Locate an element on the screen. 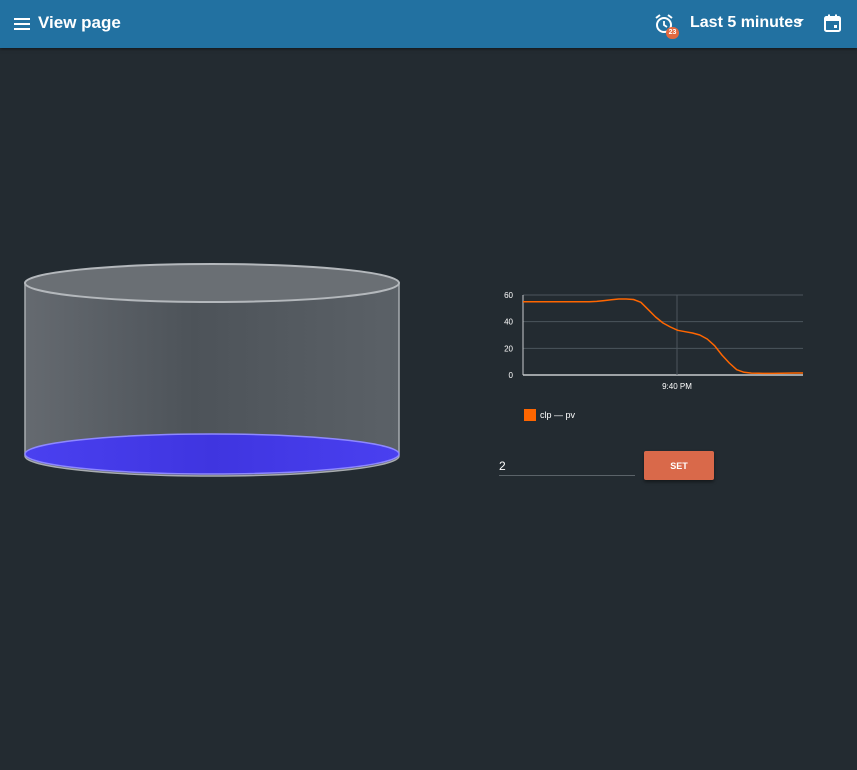  y-tick-label: 40 is located at coordinates (508, 322).